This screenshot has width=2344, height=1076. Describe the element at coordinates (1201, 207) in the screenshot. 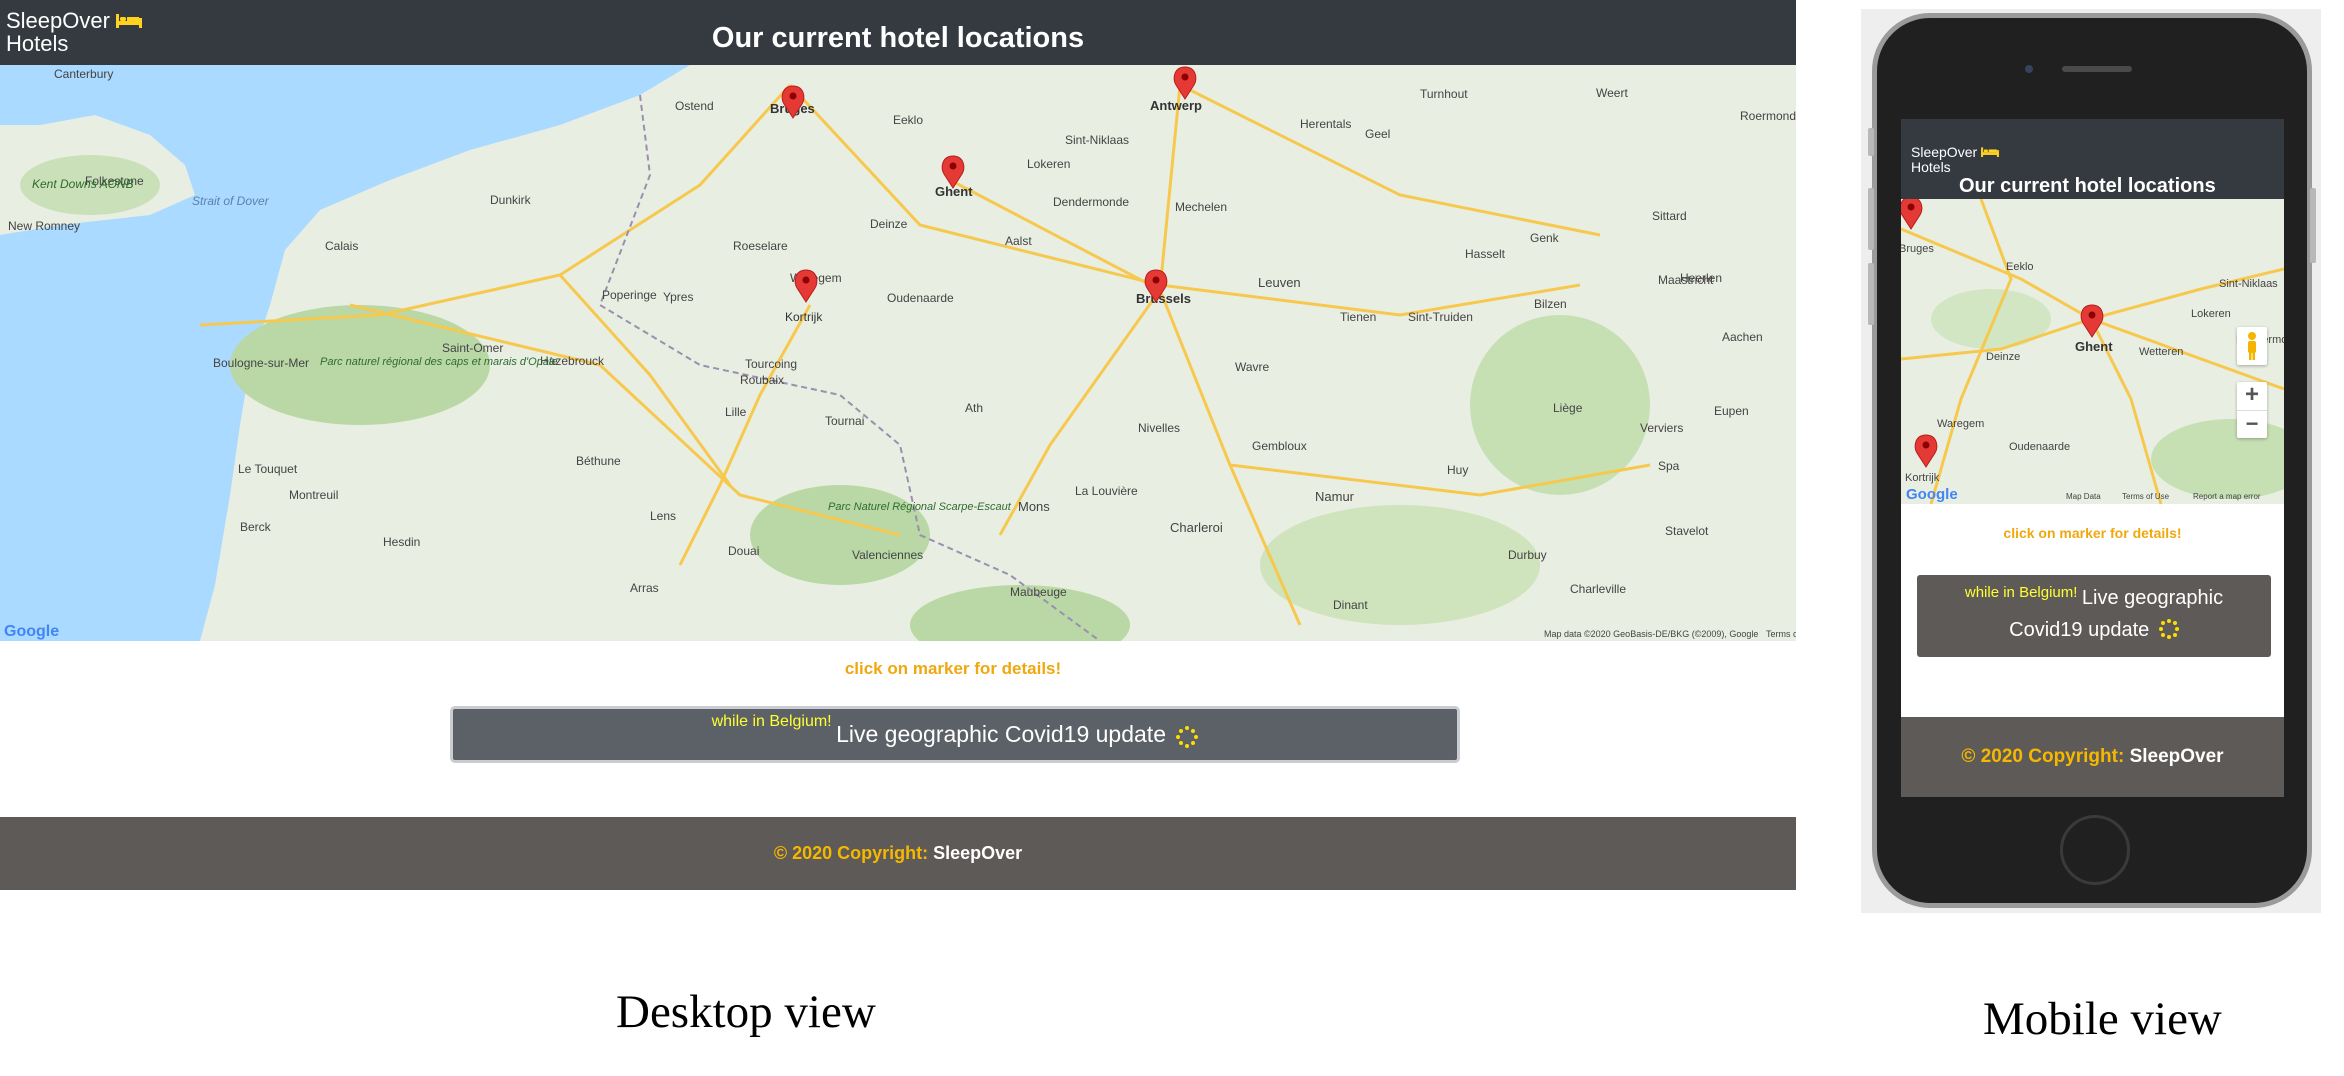

I see `map-city-label: Mechelen` at that location.